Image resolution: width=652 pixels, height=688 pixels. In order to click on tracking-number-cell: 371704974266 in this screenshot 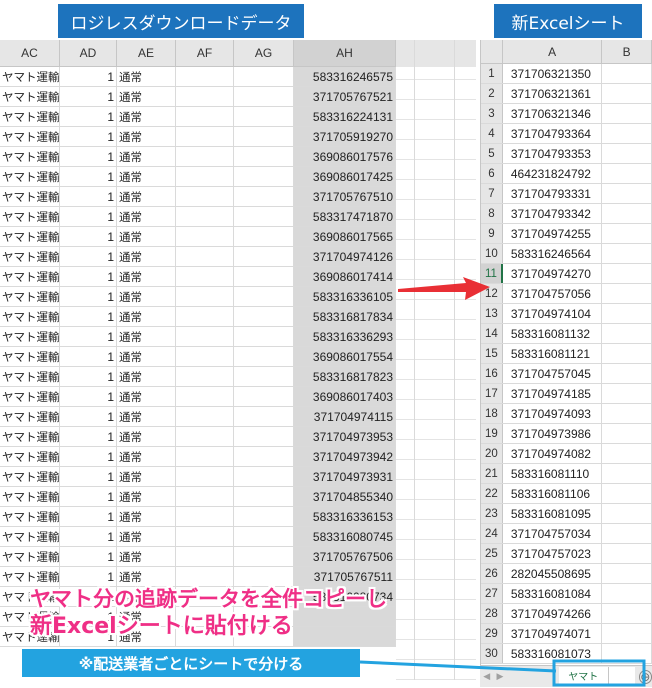, I will do `click(553, 613)`.